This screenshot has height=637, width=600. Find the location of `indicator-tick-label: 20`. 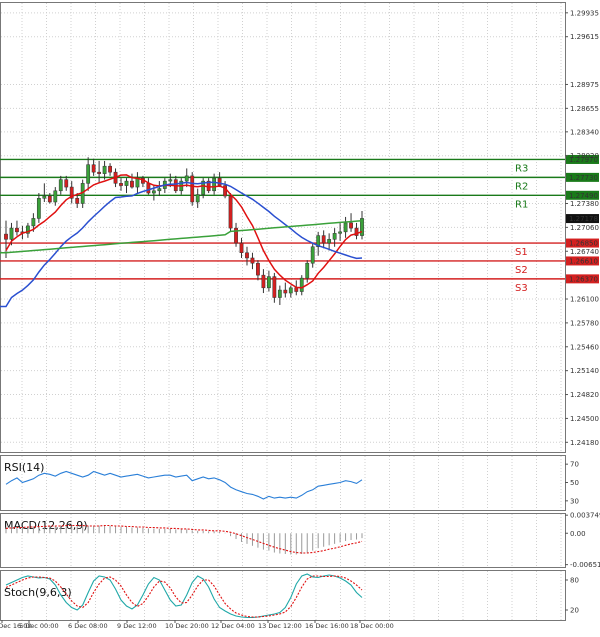

indicator-tick-label: 20 is located at coordinates (574, 611).